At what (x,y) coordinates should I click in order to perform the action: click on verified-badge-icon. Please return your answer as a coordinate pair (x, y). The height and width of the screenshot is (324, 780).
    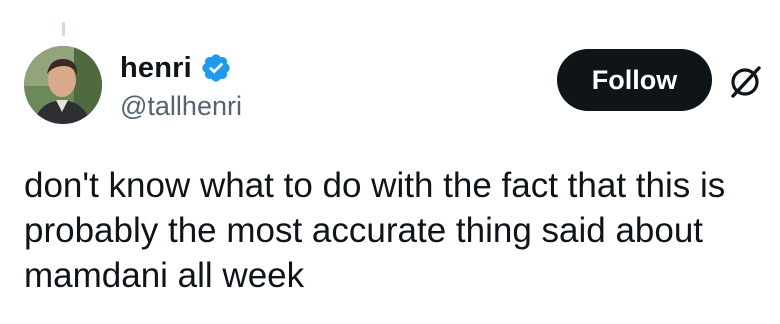
    Looking at the image, I should click on (216, 68).